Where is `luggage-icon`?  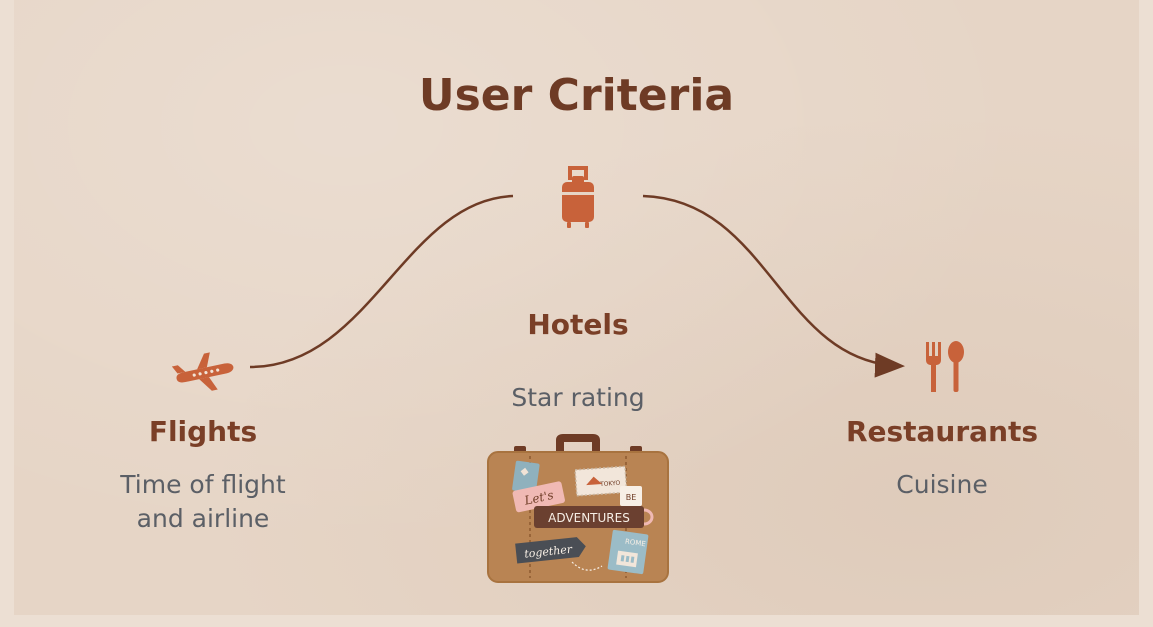 luggage-icon is located at coordinates (578, 197).